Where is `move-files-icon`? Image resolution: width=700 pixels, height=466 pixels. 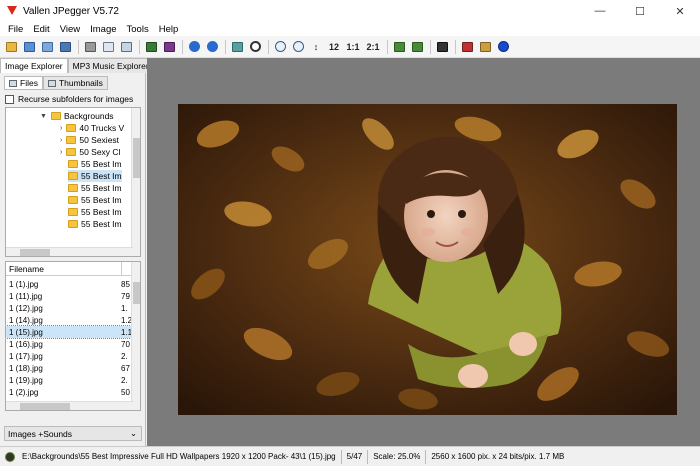
move-files-icon is located at coordinates (65, 47).